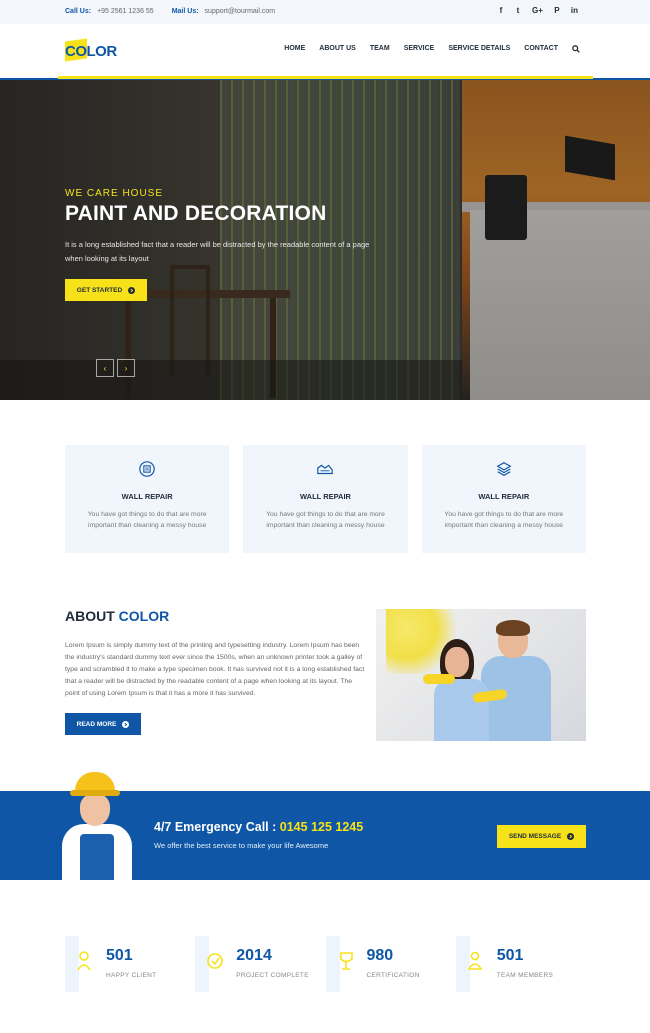 The image size is (650, 1033). What do you see at coordinates (115, 368) in the screenshot?
I see `slider-arrows: ‹ ›` at bounding box center [115, 368].